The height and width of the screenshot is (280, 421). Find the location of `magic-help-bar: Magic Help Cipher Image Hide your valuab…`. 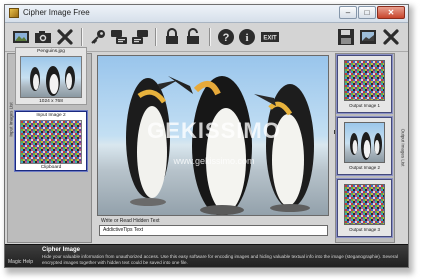

magic-help-bar: Magic Help Cipher Image Hide your valuab… is located at coordinates (206, 255).